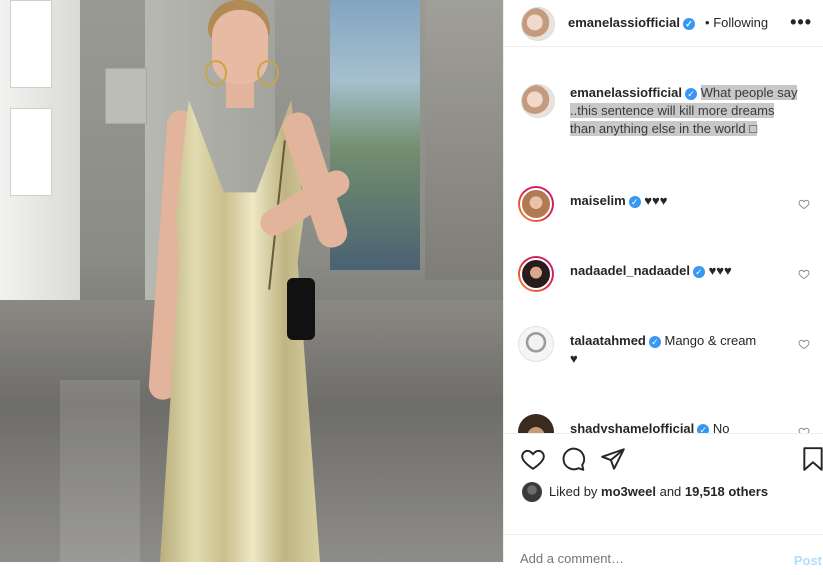 The width and height of the screenshot is (823, 575). Describe the element at coordinates (598, 200) in the screenshot. I see `commenter-username: maiselim` at that location.